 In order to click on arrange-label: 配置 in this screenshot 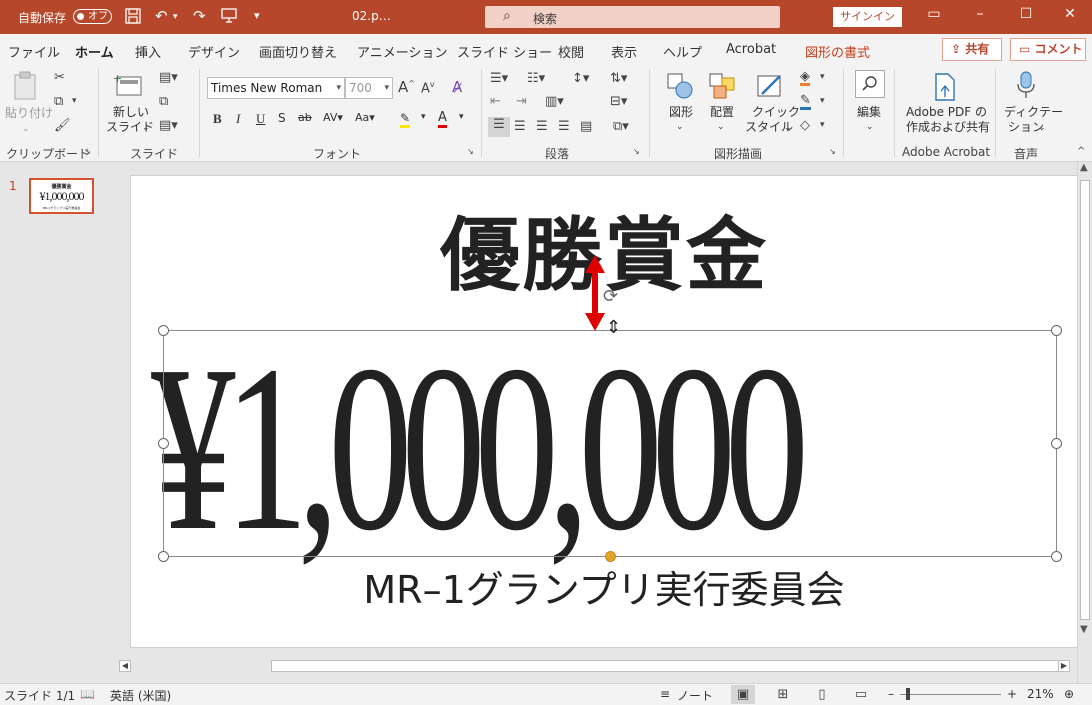, I will do `click(722, 112)`.